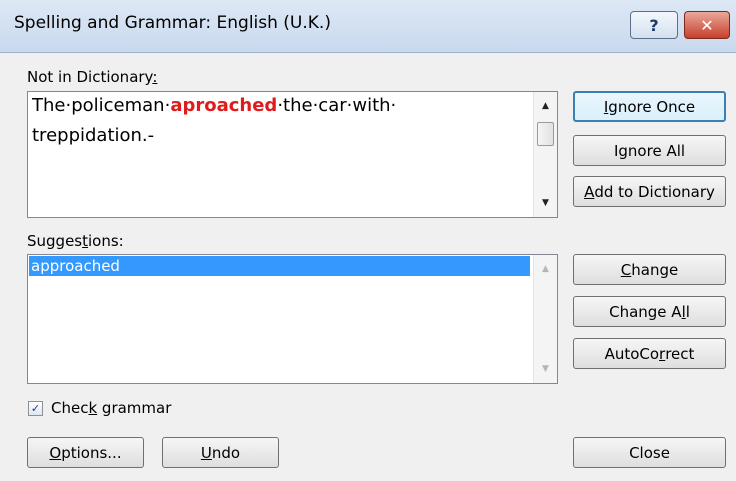  I want to click on close-icon: ✕, so click(707, 25).